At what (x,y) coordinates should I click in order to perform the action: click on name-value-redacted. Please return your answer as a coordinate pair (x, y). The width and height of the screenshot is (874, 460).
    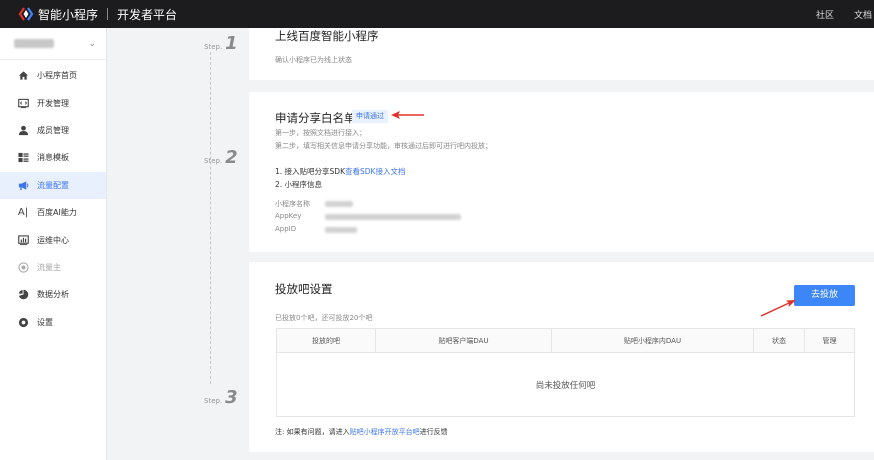
    Looking at the image, I should click on (339, 204).